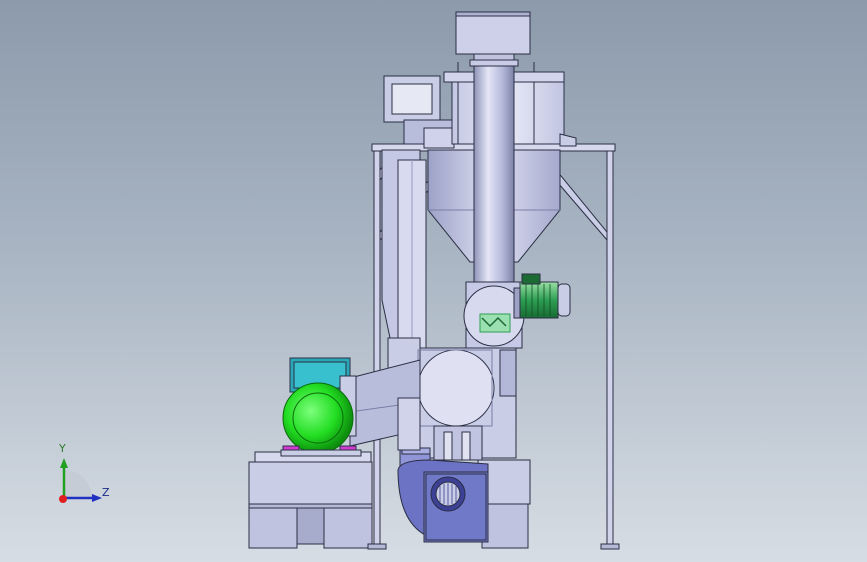  Describe the element at coordinates (62, 448) in the screenshot. I see `y-axis-label: Y` at that location.